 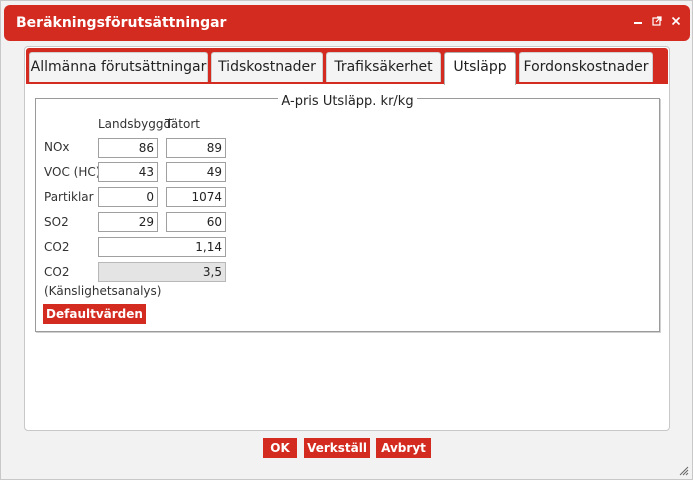 What do you see at coordinates (69, 197) in the screenshot?
I see `row-label-partiklar: Partiklar` at bounding box center [69, 197].